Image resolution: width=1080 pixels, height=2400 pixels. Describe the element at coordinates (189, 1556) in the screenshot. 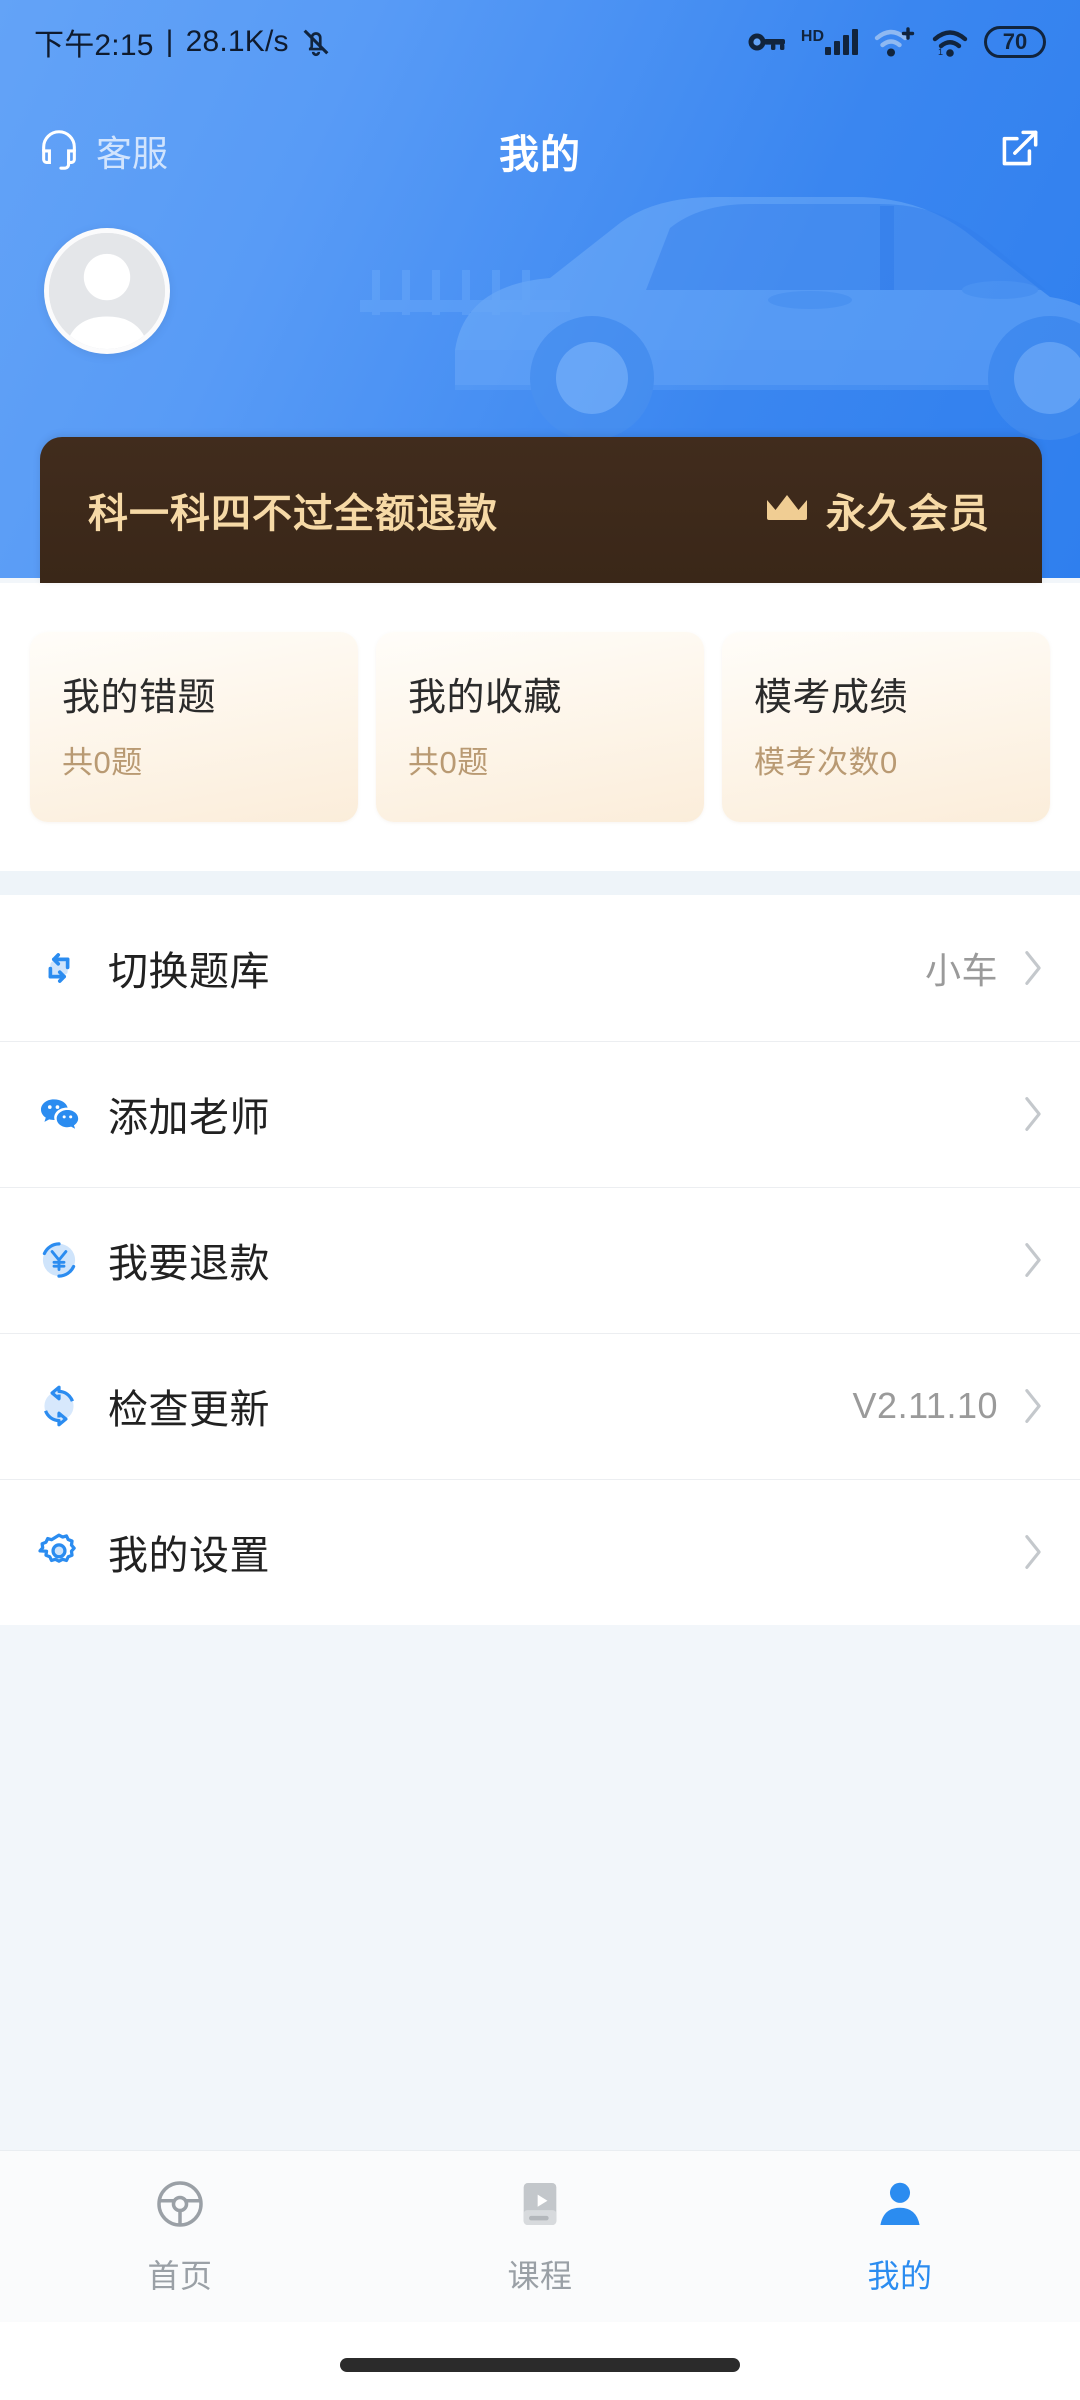

I see `menu-item-label: 我的设置` at that location.